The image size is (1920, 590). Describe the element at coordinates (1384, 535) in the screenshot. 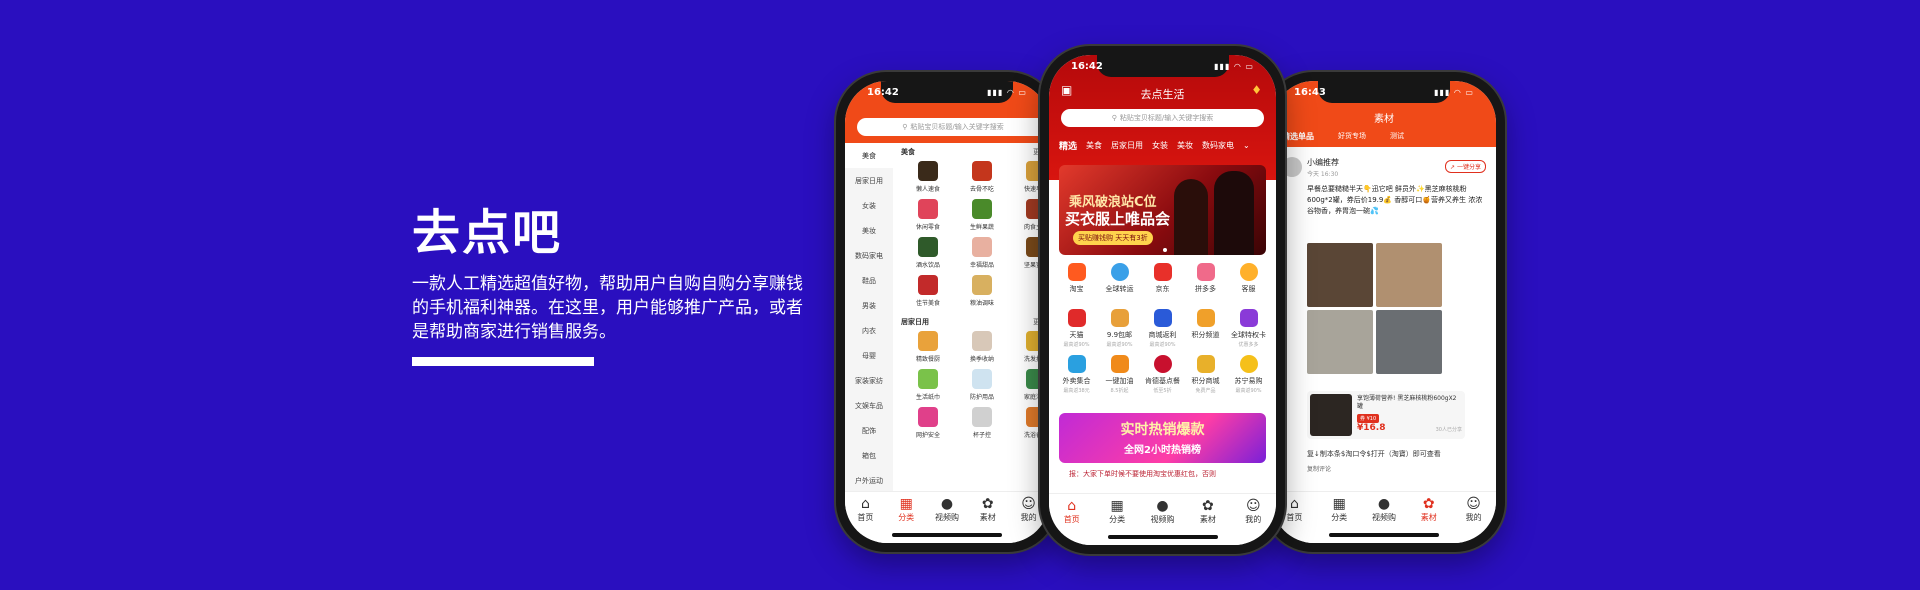

I see `home-indicator` at that location.